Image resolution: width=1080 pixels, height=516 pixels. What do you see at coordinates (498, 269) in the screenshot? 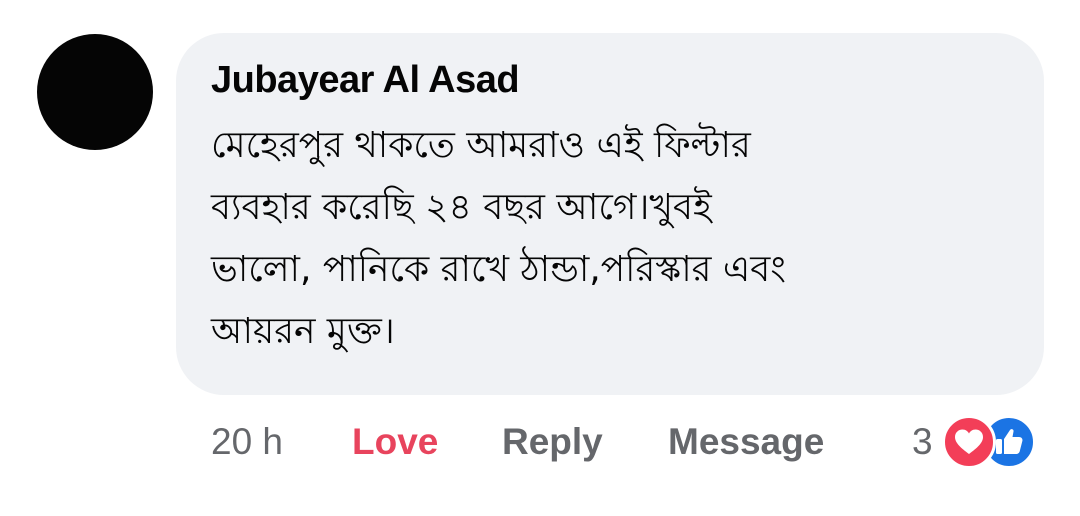
I see `comment-text-line: ভালো, পানিকে রাখে ঠান্ডা,পরিস্কার এবং` at bounding box center [498, 269].